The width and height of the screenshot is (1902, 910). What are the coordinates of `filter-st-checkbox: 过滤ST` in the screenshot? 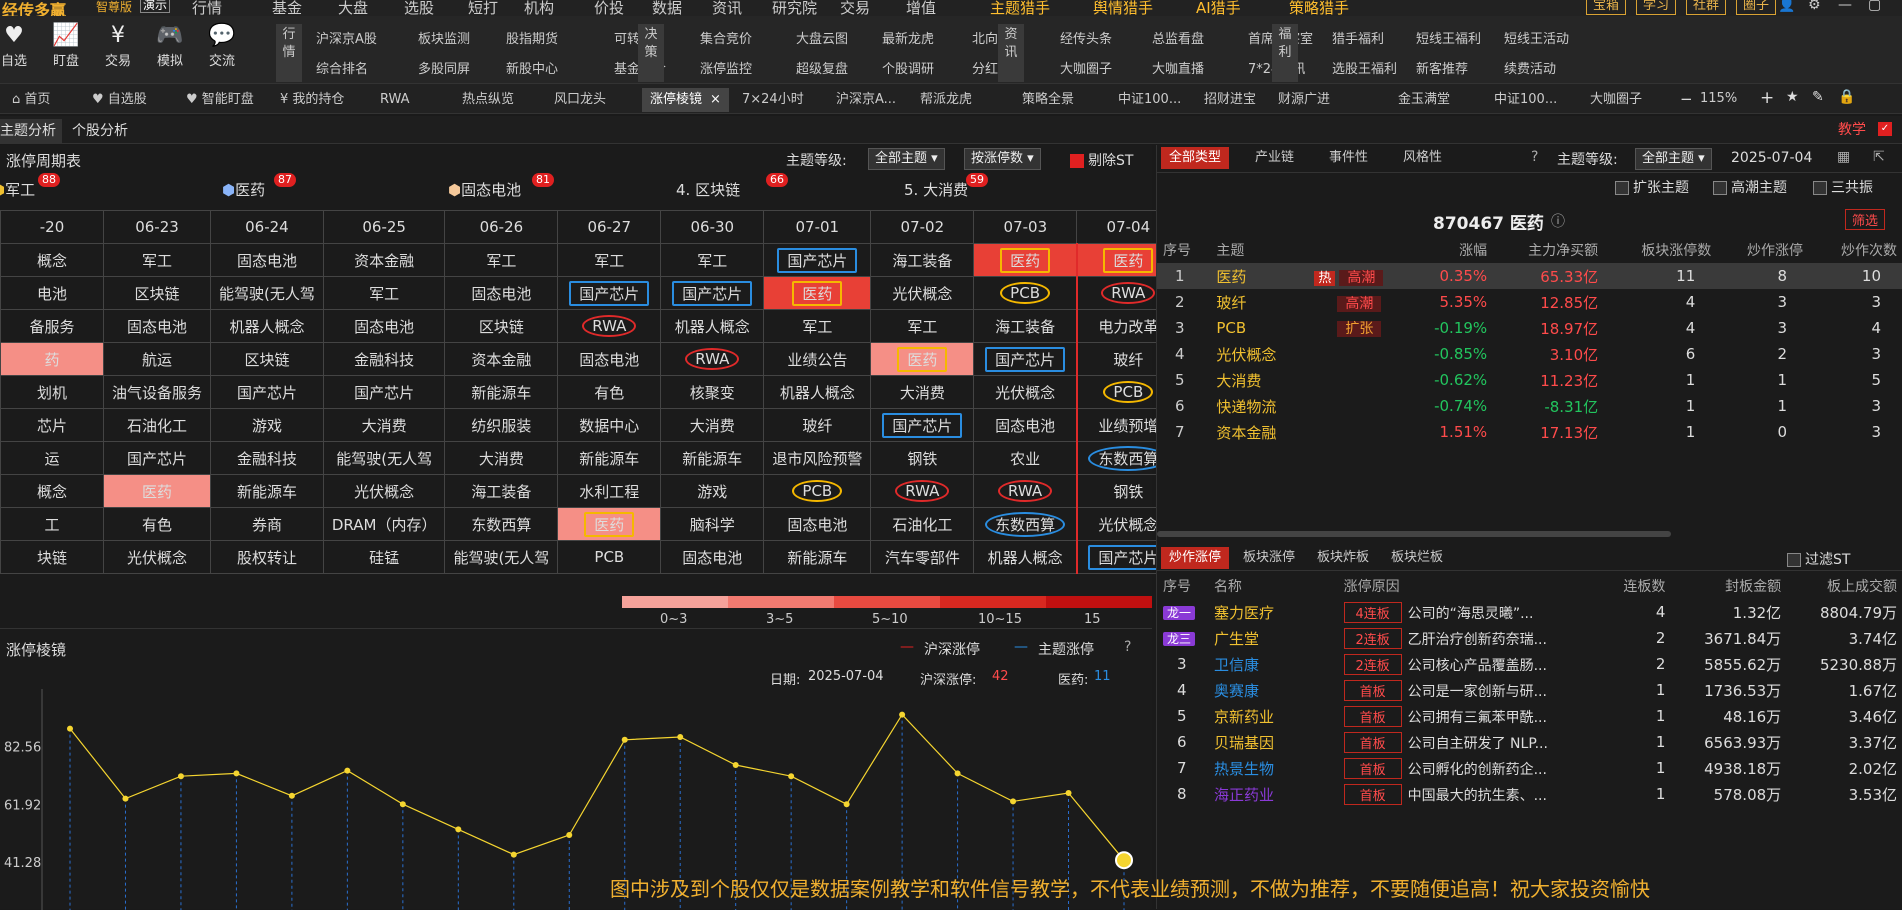 It's located at (1818, 559).